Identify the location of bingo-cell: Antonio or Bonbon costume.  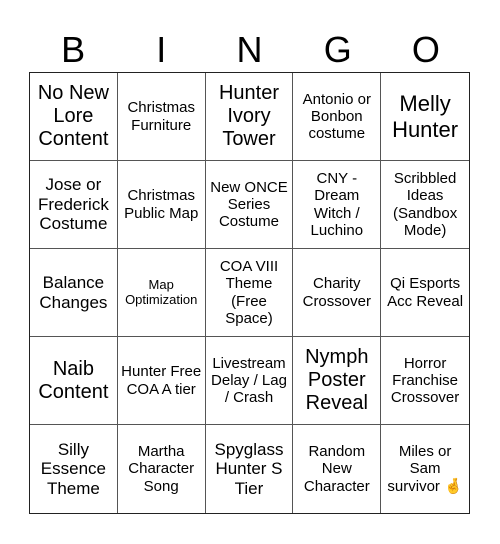
(337, 117).